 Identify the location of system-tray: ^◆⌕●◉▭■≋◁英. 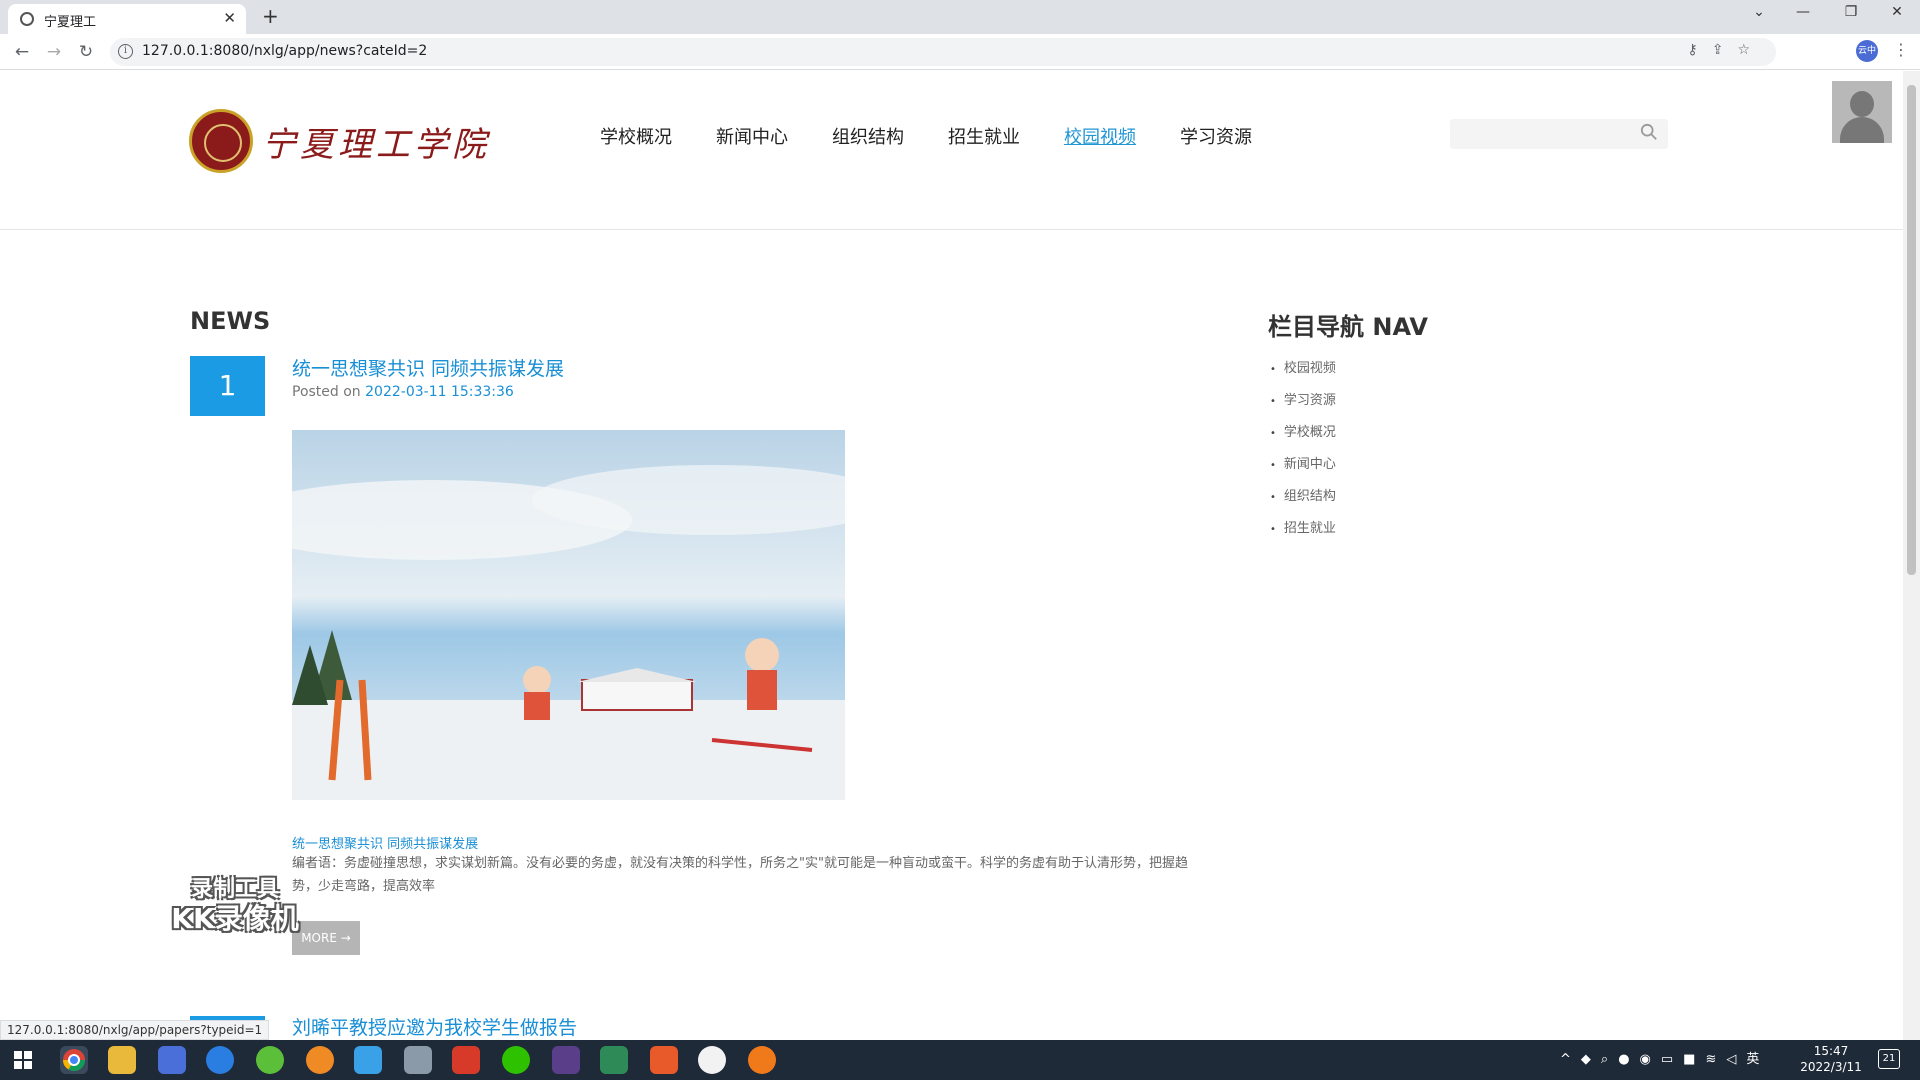
(1664, 1057).